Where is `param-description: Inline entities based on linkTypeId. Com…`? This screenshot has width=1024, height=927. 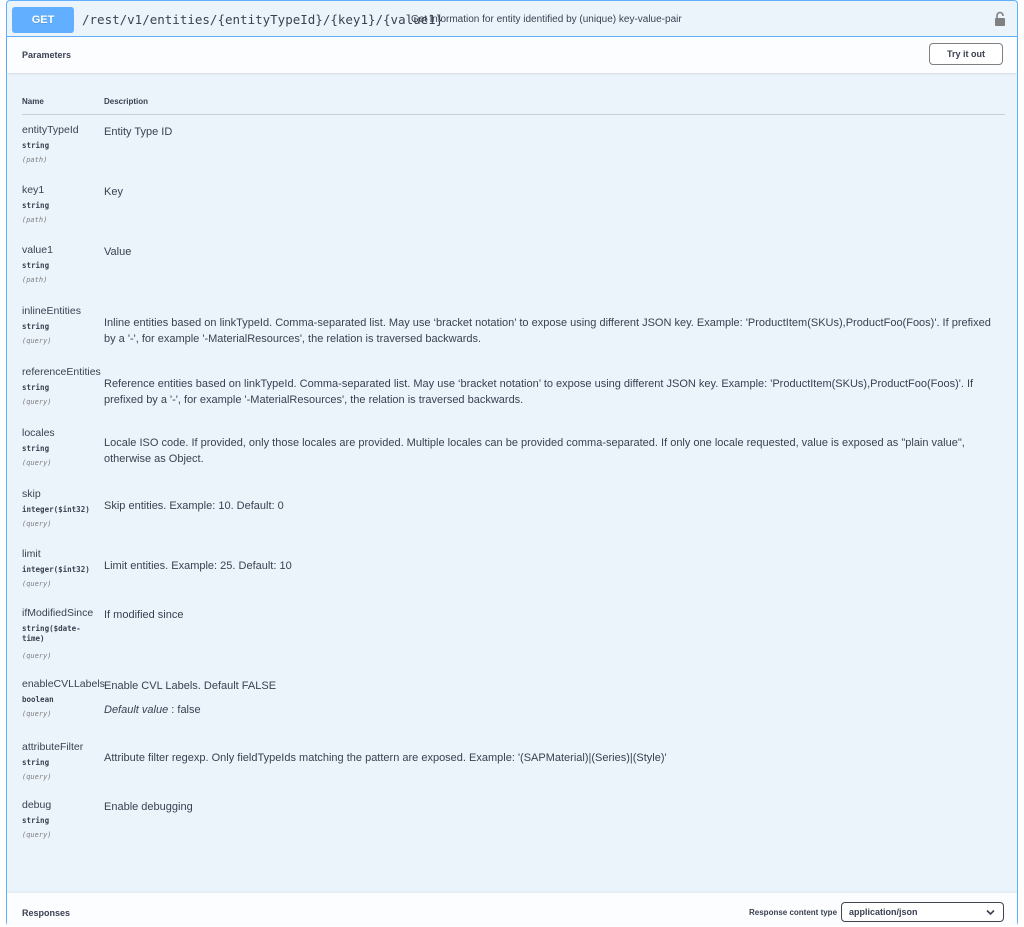 param-description: Inline entities based on linkTypeId. Com… is located at coordinates (547, 331).